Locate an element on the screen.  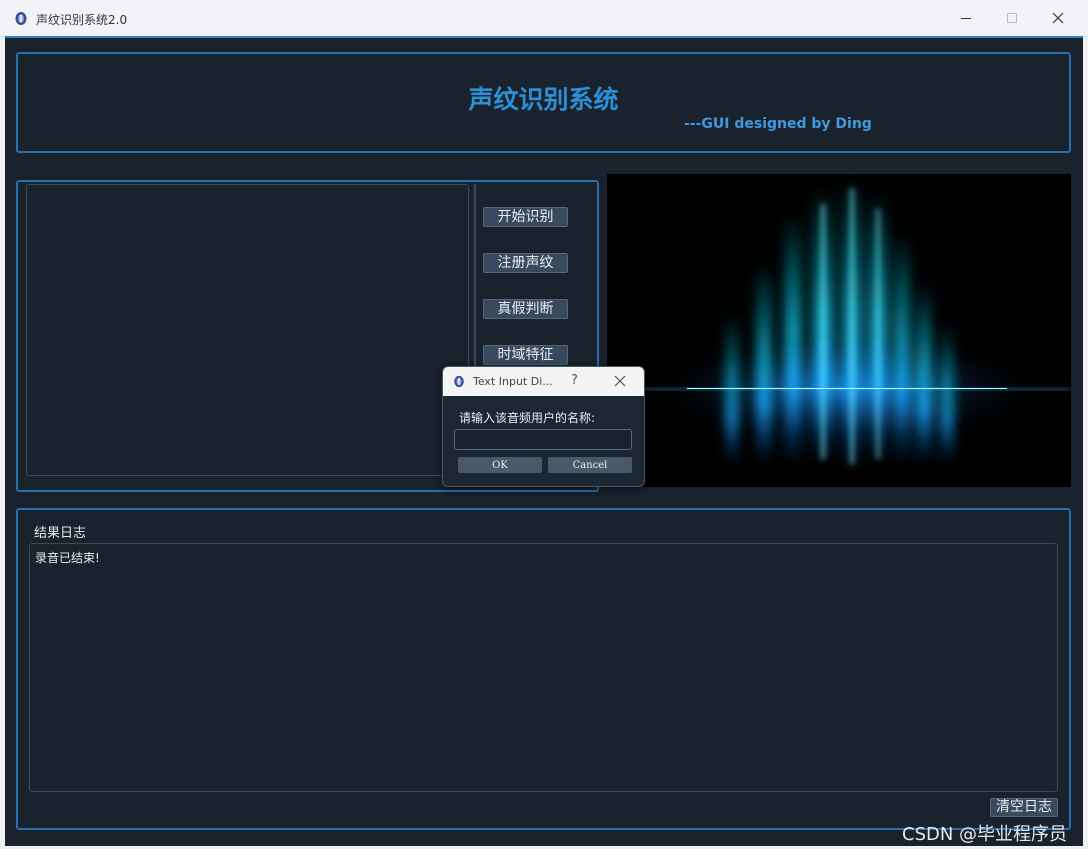
dialog-help-button: ? is located at coordinates (576, 380).